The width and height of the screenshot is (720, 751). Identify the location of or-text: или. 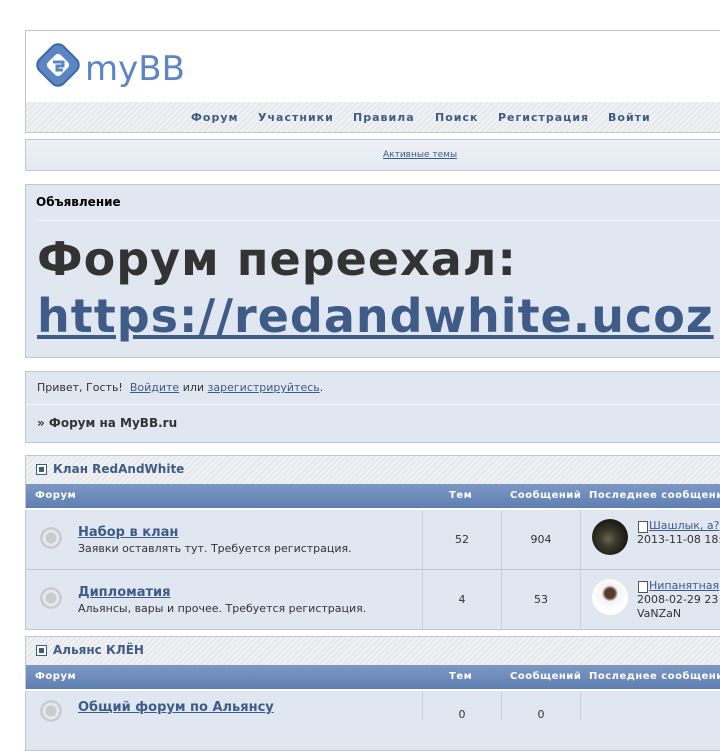
(193, 387).